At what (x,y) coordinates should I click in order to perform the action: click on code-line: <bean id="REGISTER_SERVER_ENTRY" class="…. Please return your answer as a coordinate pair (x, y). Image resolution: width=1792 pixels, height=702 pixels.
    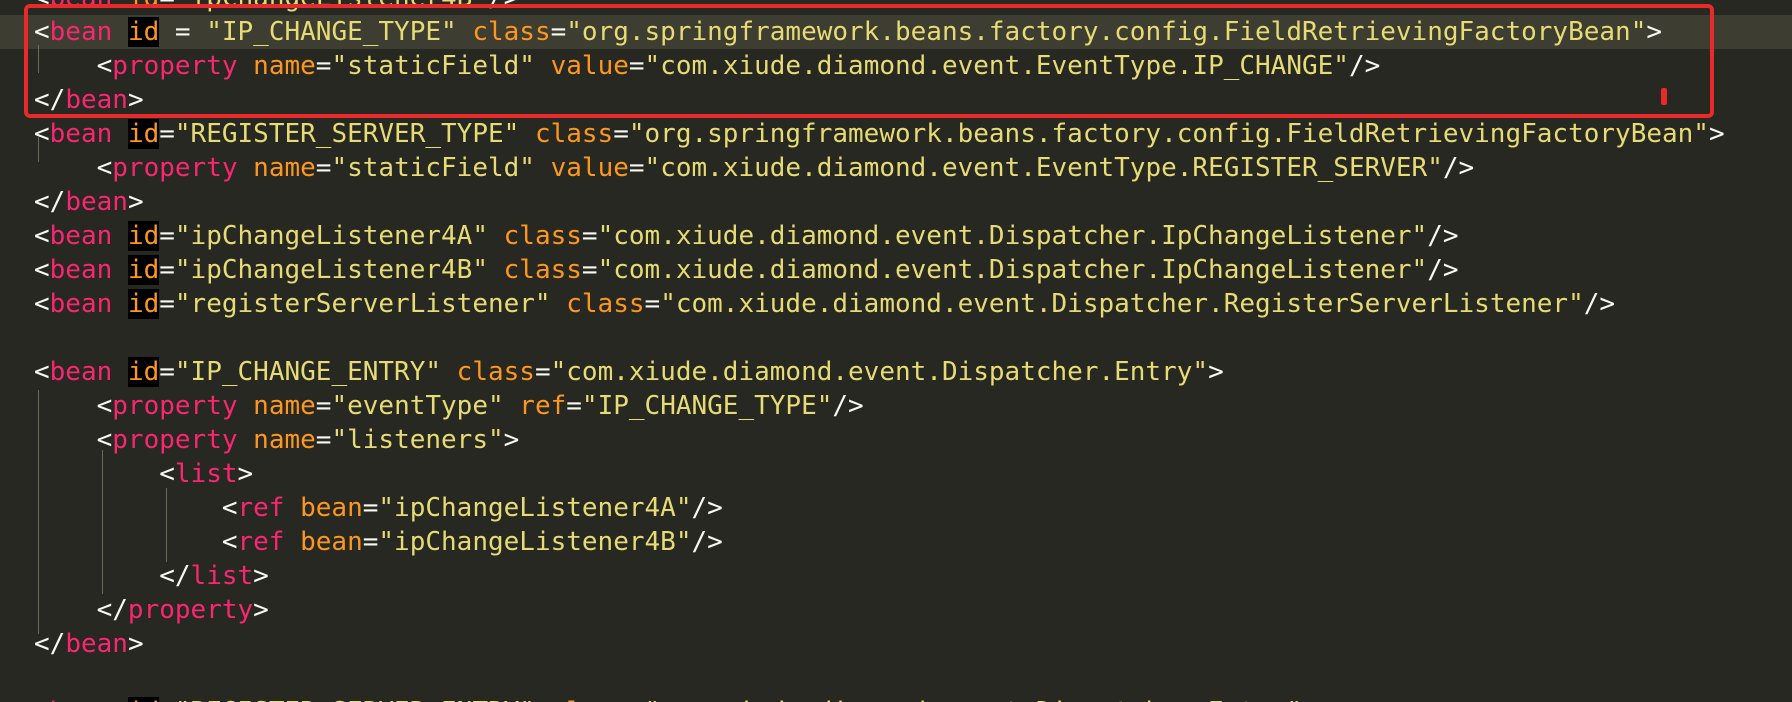
    Looking at the image, I should click on (896, 698).